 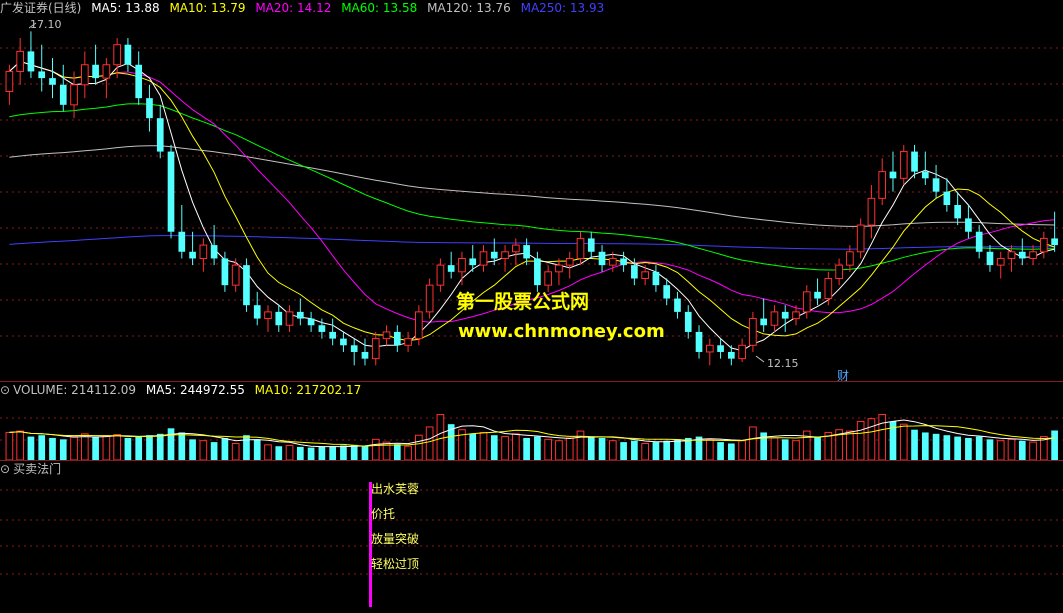 What do you see at coordinates (760, 359) in the screenshot?
I see `low-arrow` at bounding box center [760, 359].